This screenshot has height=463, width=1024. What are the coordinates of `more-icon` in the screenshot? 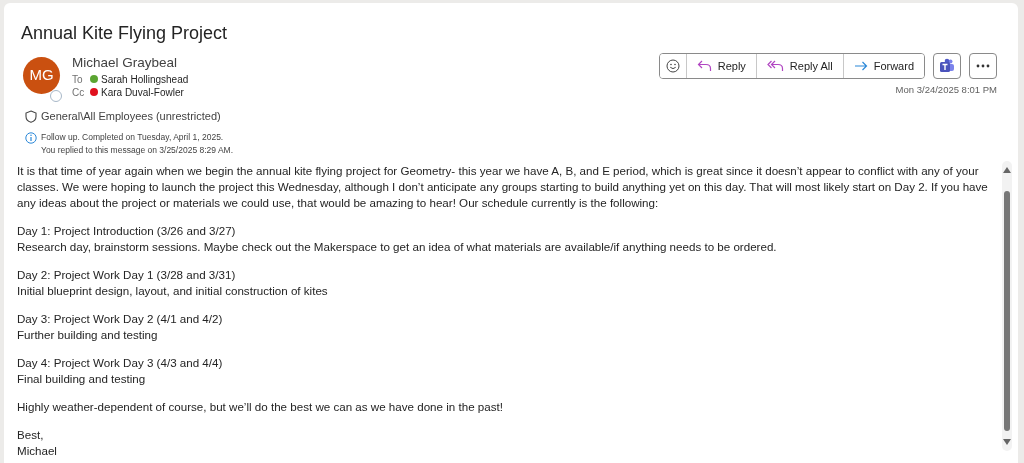 It's located at (983, 66).